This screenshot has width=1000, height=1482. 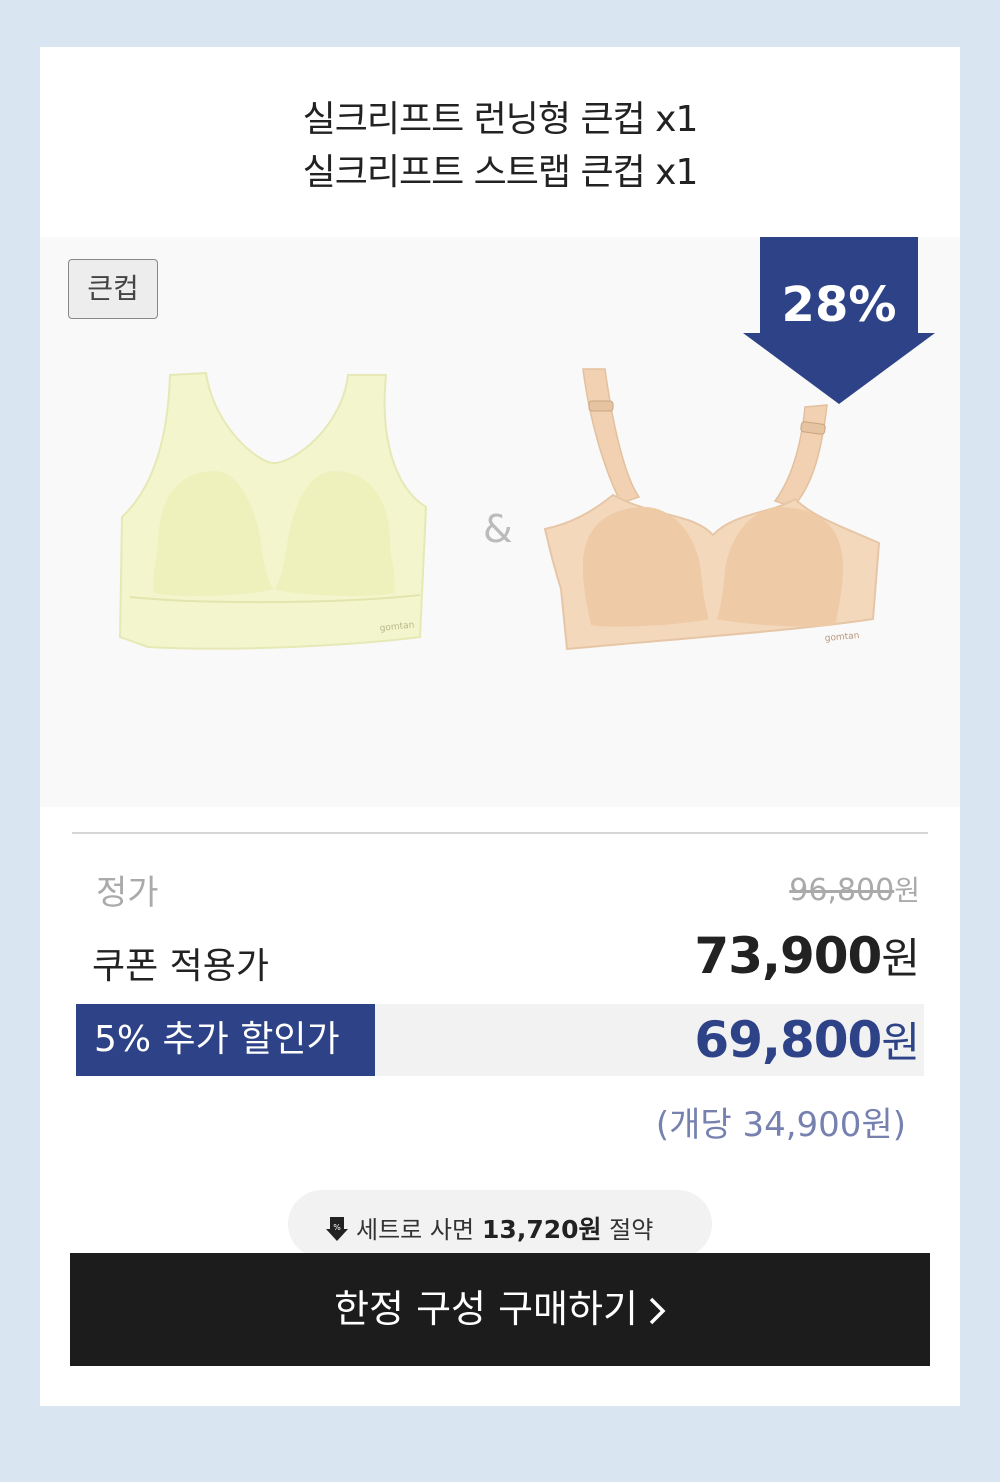 What do you see at coordinates (181, 966) in the screenshot?
I see `coupon-price-label: 쿠폰 적용가` at bounding box center [181, 966].